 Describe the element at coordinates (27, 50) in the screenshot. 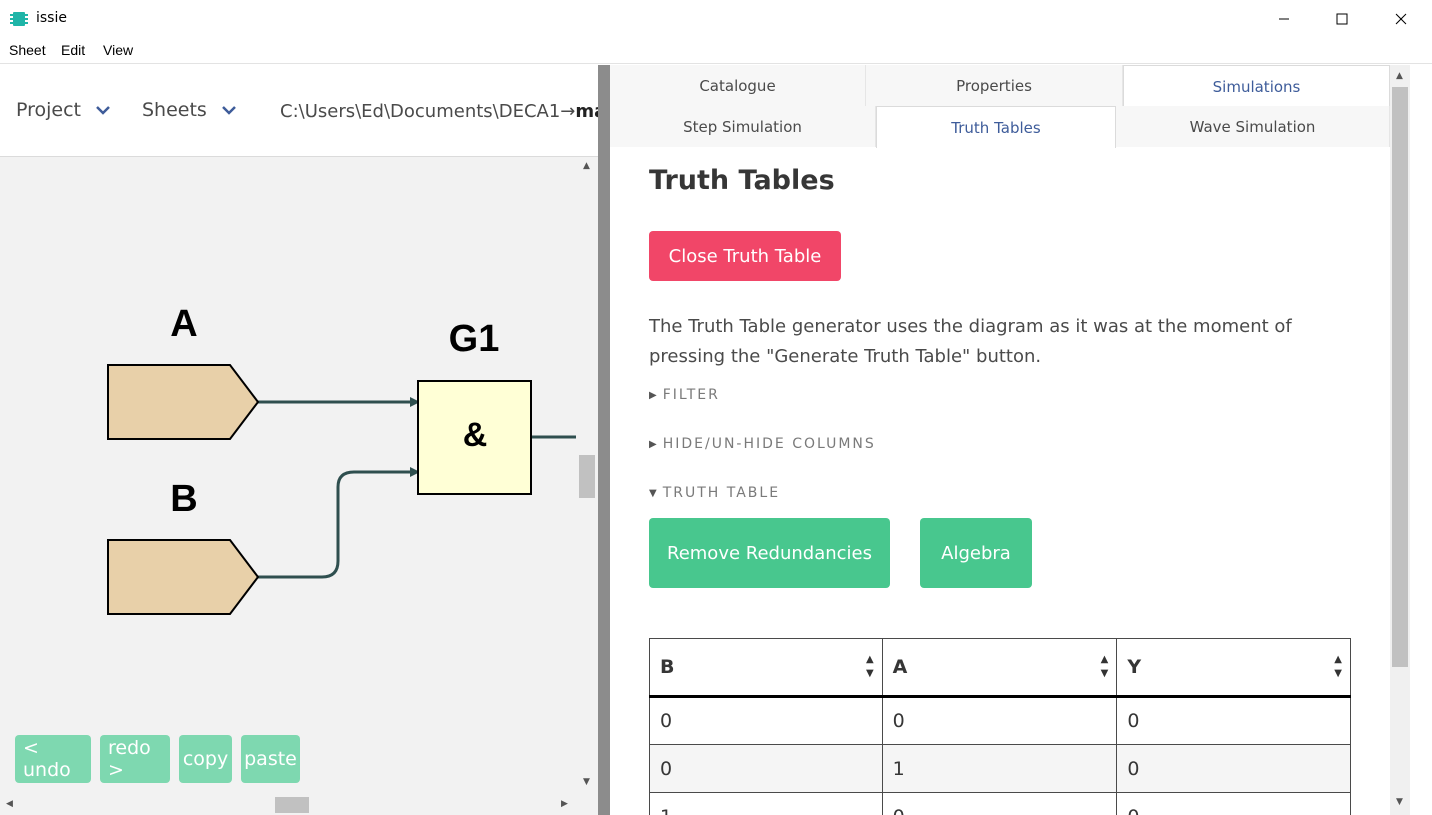

I see `menu-sheet: Sheet` at that location.